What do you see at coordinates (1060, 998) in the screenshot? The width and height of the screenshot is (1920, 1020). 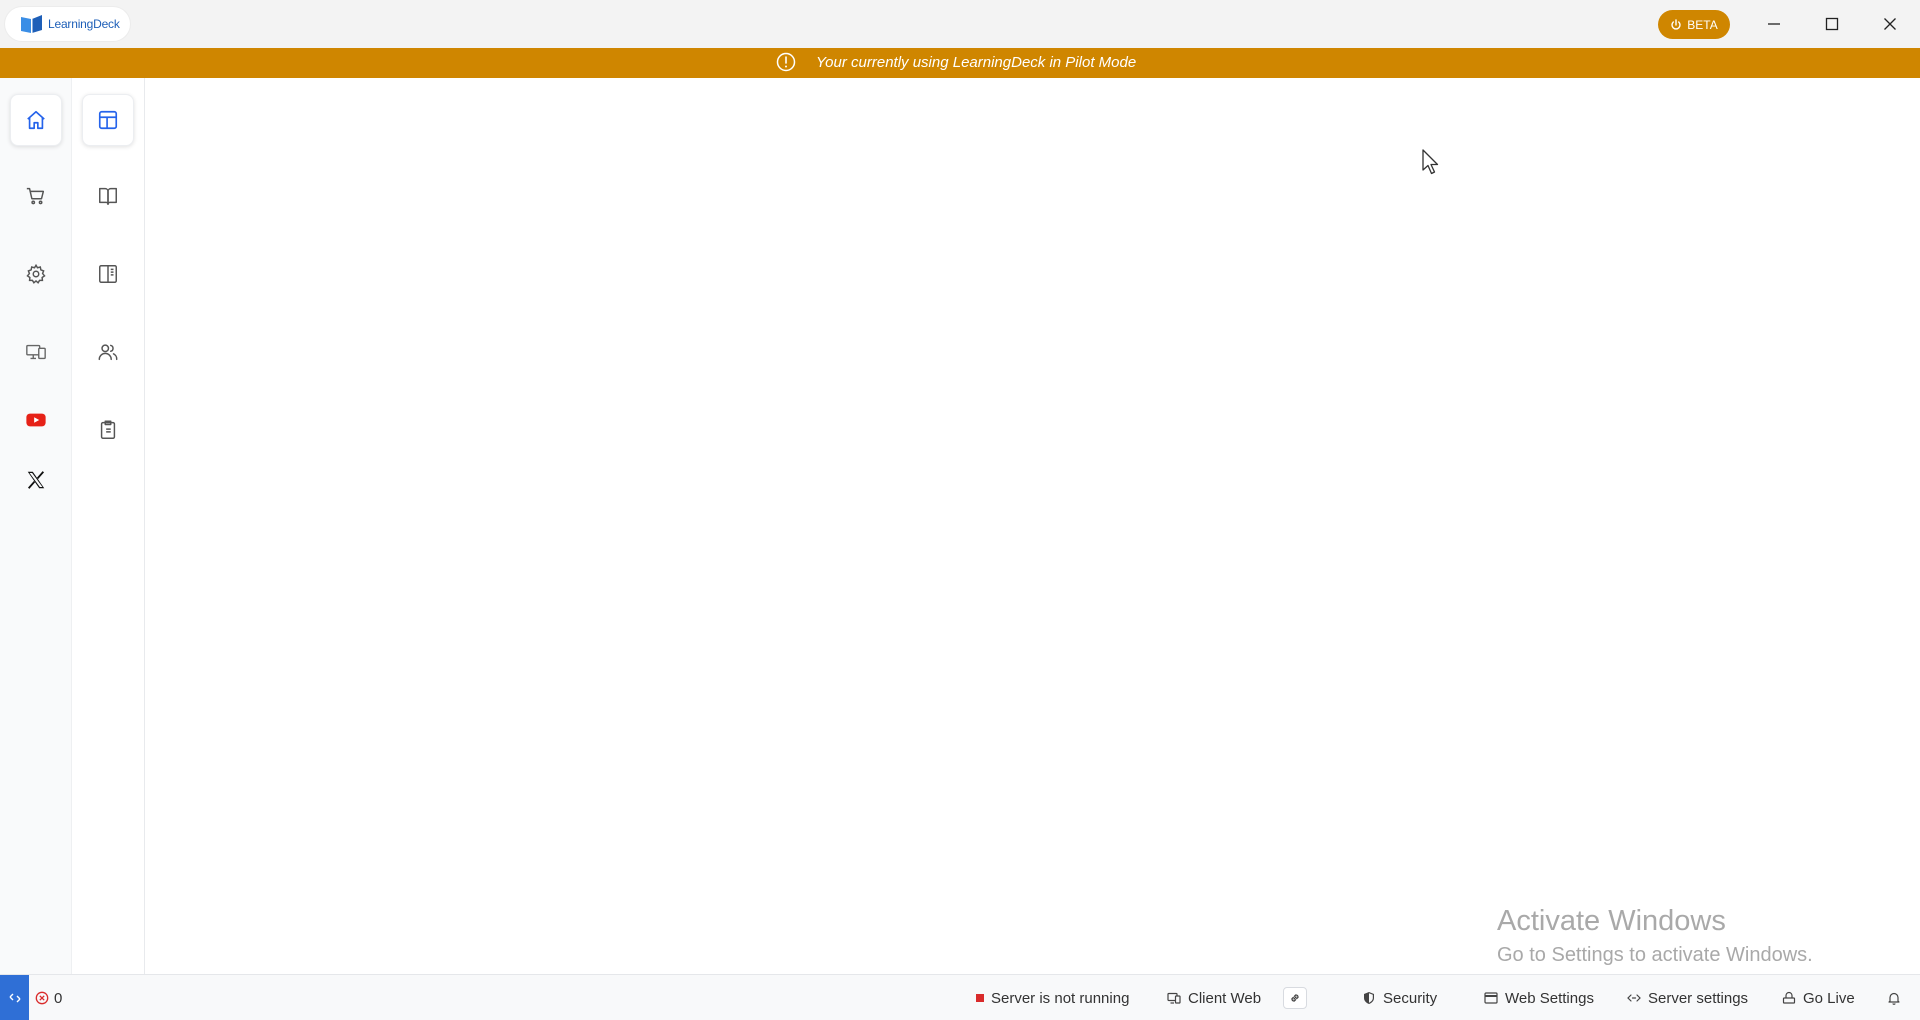 I see `server-status-text: Server is not running` at bounding box center [1060, 998].